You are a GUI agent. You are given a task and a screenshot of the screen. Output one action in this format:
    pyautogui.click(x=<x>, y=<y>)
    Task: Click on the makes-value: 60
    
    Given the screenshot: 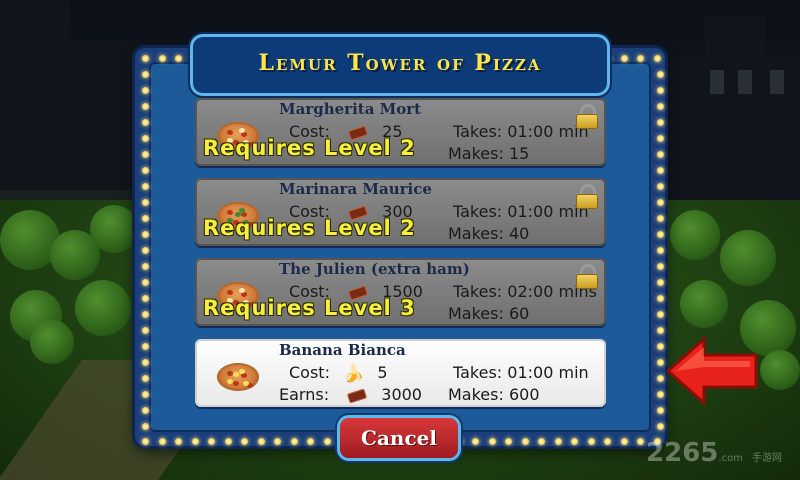 What is the action you would take?
    pyautogui.click(x=519, y=313)
    